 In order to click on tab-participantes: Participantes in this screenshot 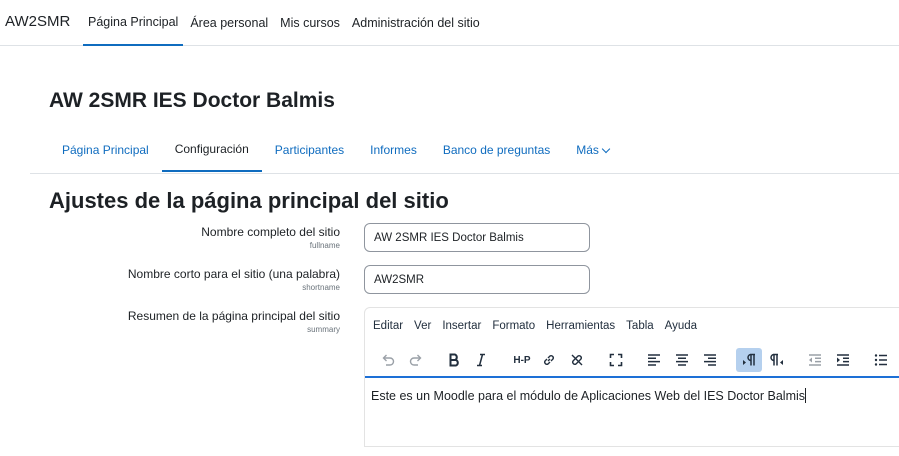, I will do `click(309, 150)`.